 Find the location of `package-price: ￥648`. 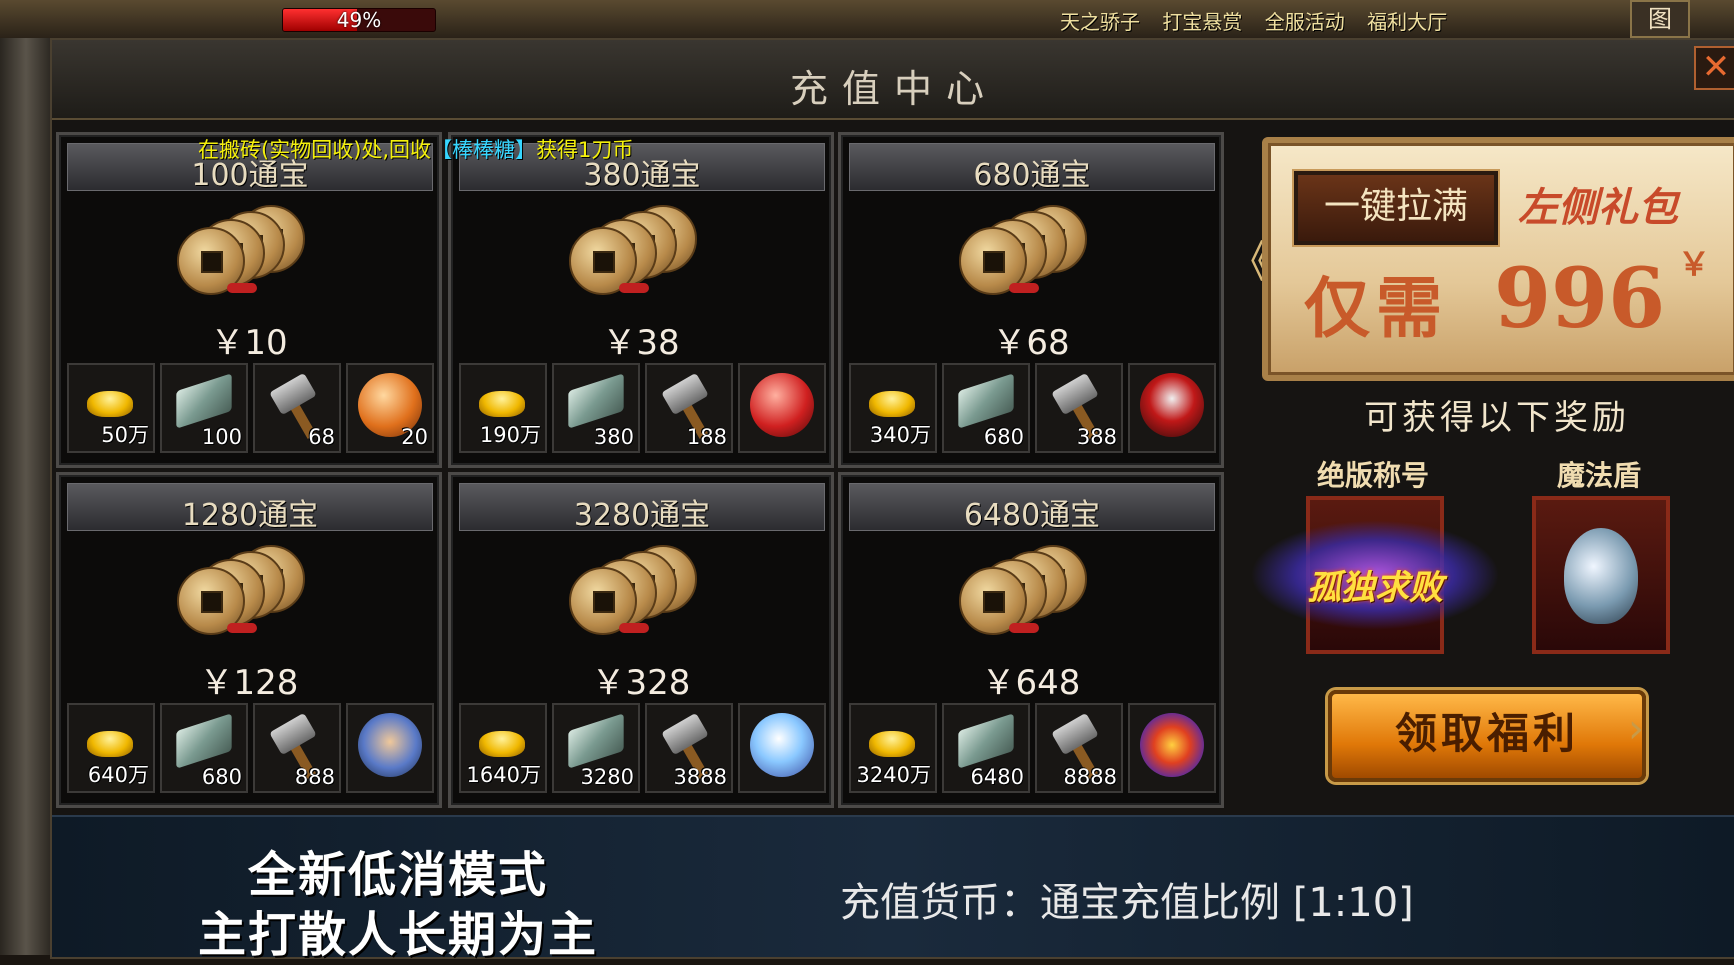

package-price: ￥648 is located at coordinates (1031, 683).